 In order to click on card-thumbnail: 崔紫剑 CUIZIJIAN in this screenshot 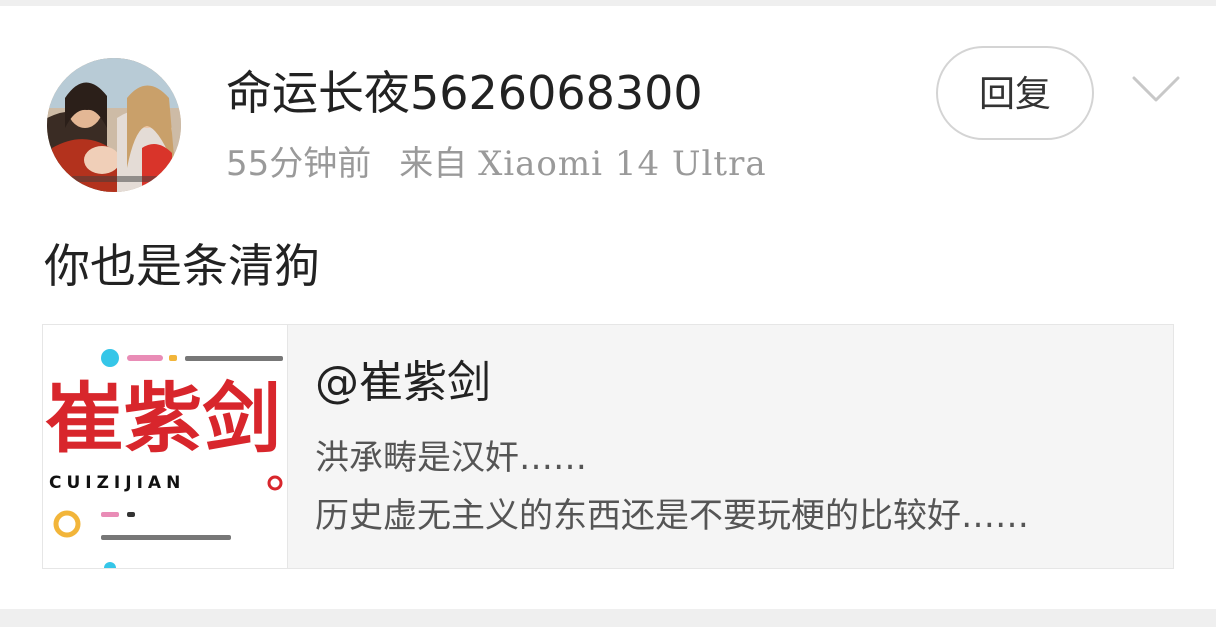, I will do `click(165, 446)`.